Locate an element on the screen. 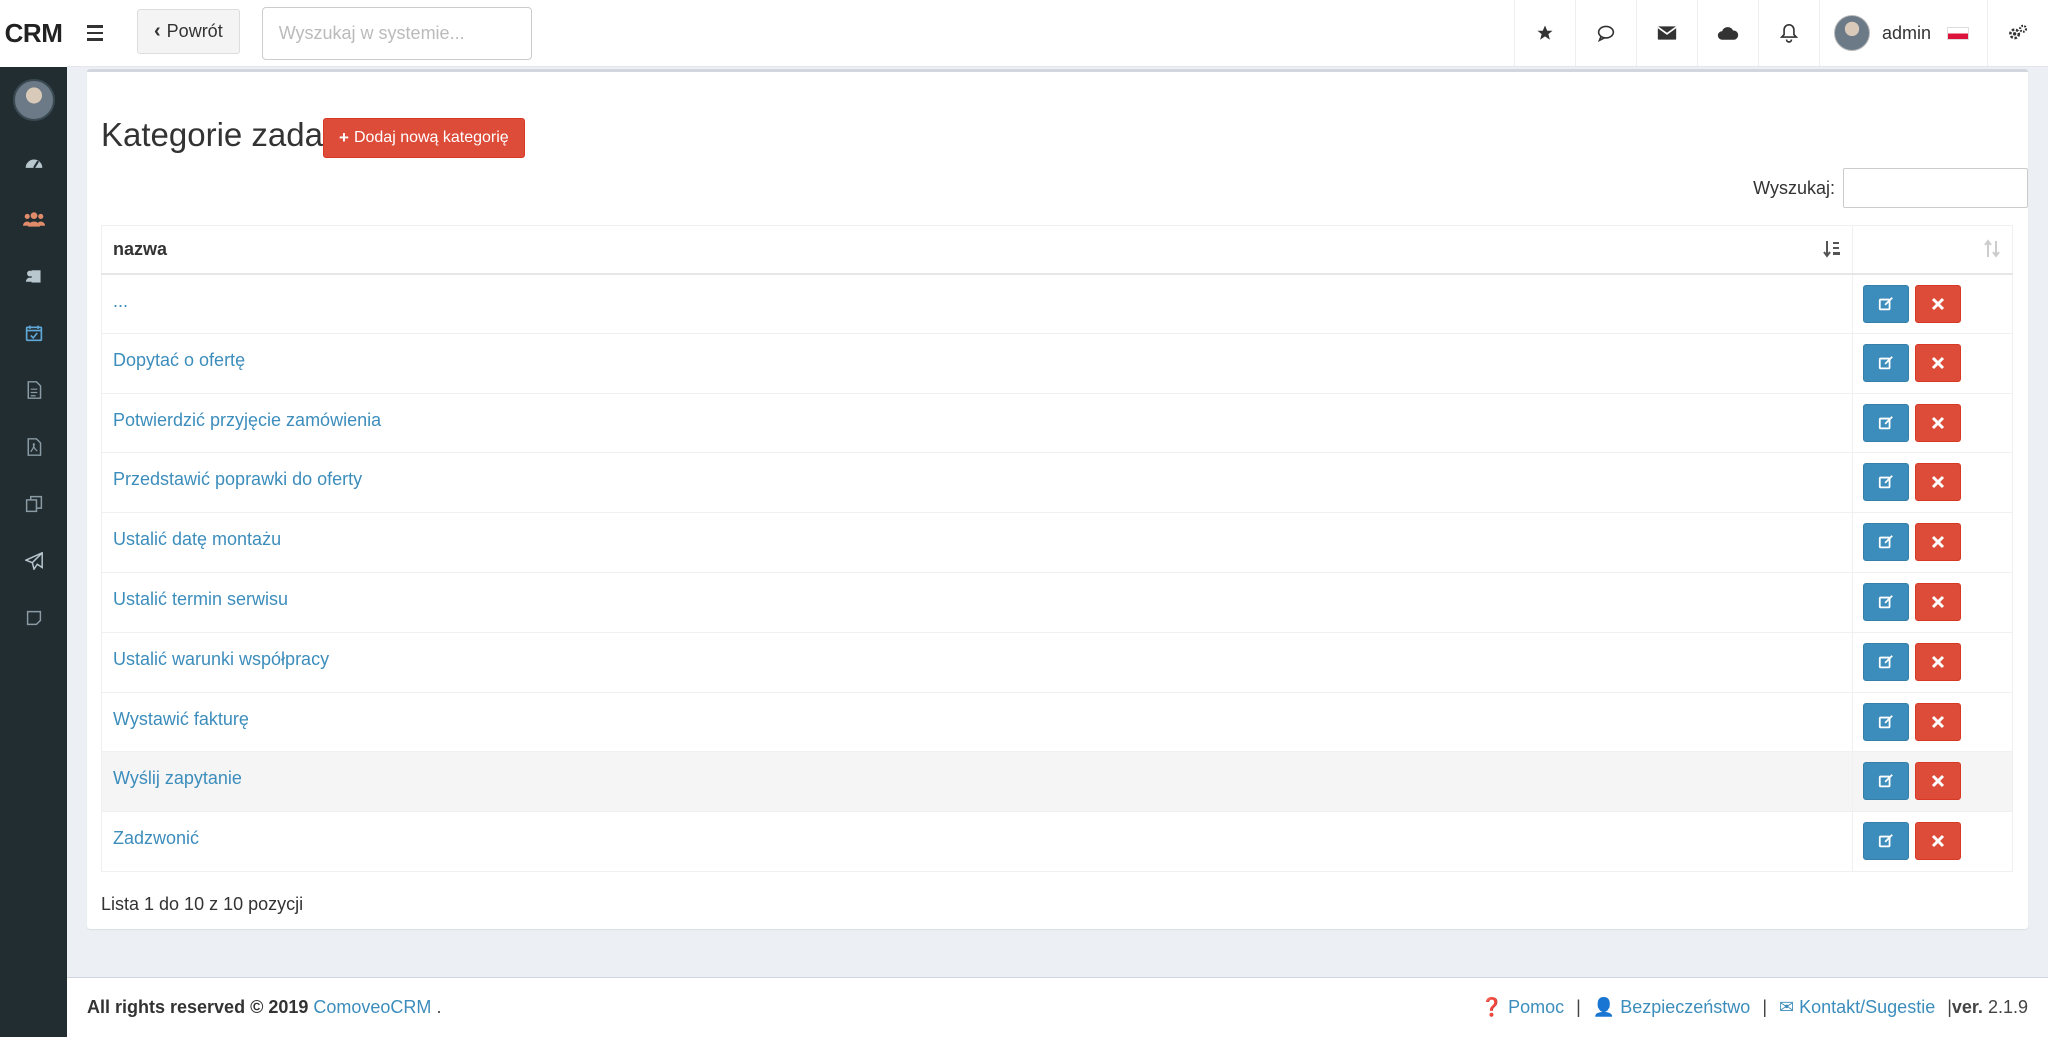  table-row: Wyślij zapytanie is located at coordinates (1057, 782).